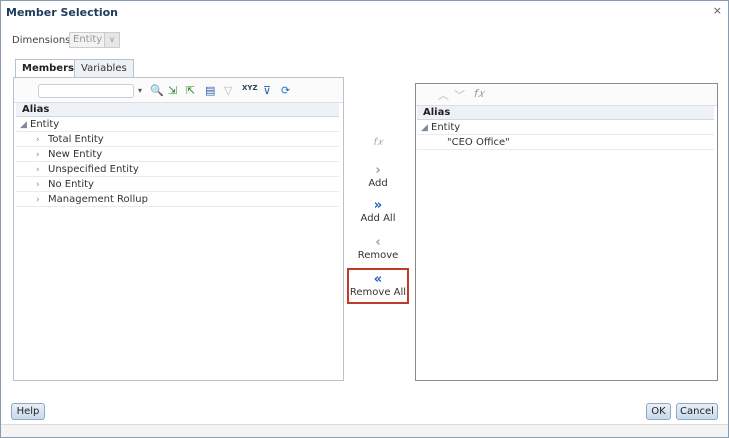 This screenshot has height=438, width=729. Describe the element at coordinates (443, 95) in the screenshot. I see `move-up-icon: ︿` at that location.